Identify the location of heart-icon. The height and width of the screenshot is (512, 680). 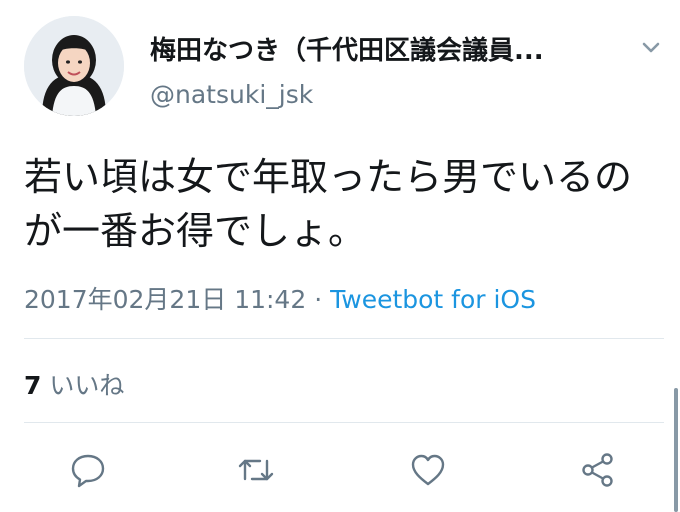
(428, 470).